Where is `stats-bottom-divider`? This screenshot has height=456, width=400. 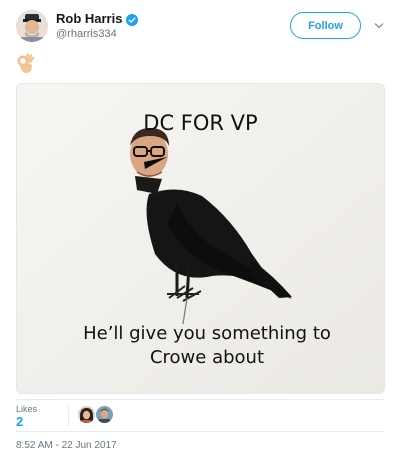 stats-bottom-divider is located at coordinates (200, 431).